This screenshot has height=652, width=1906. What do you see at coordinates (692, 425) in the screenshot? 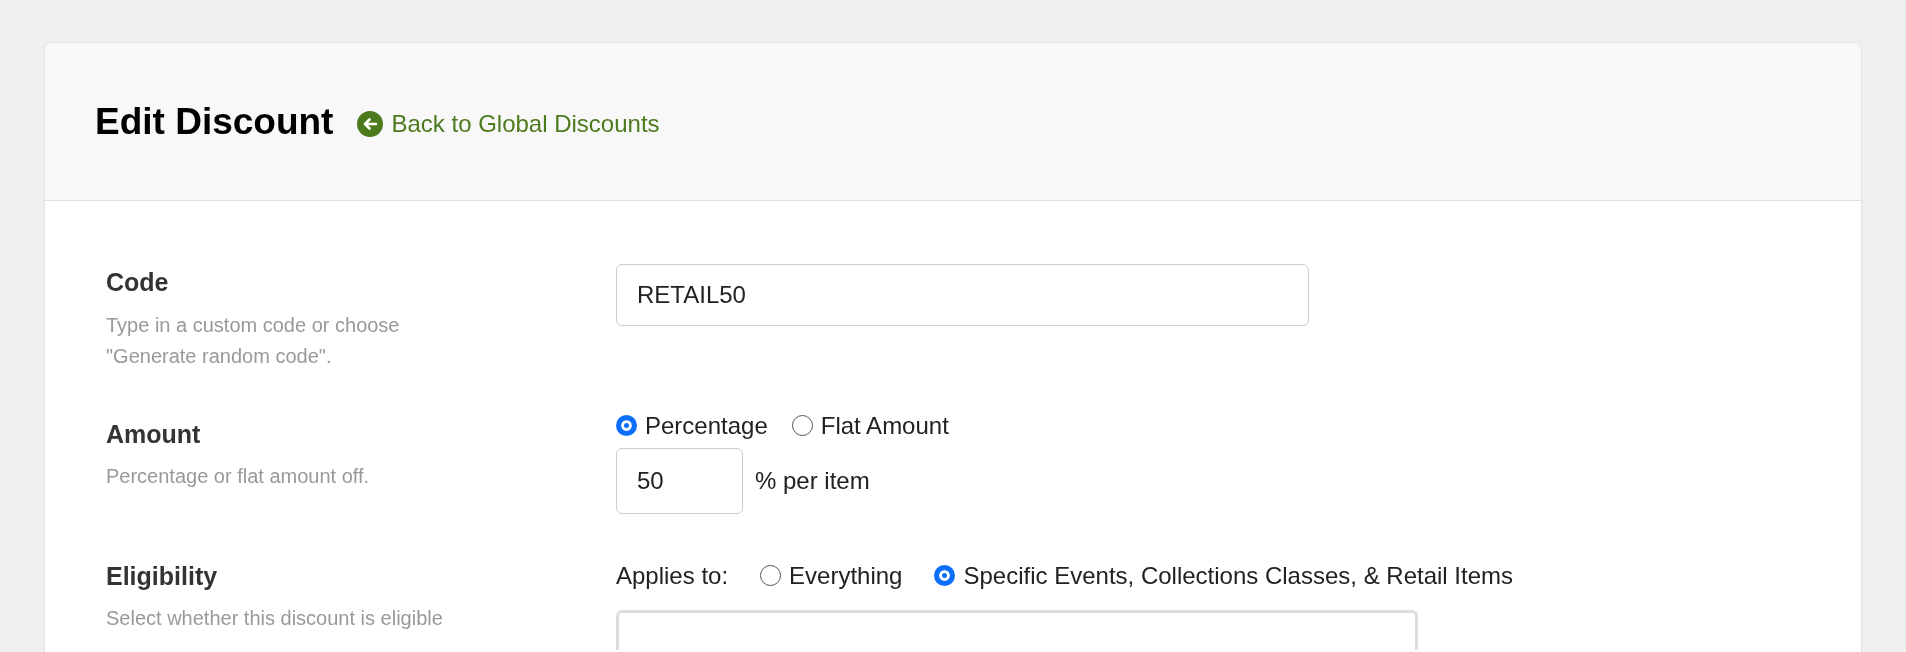
I see `radio-option: Percentage` at bounding box center [692, 425].